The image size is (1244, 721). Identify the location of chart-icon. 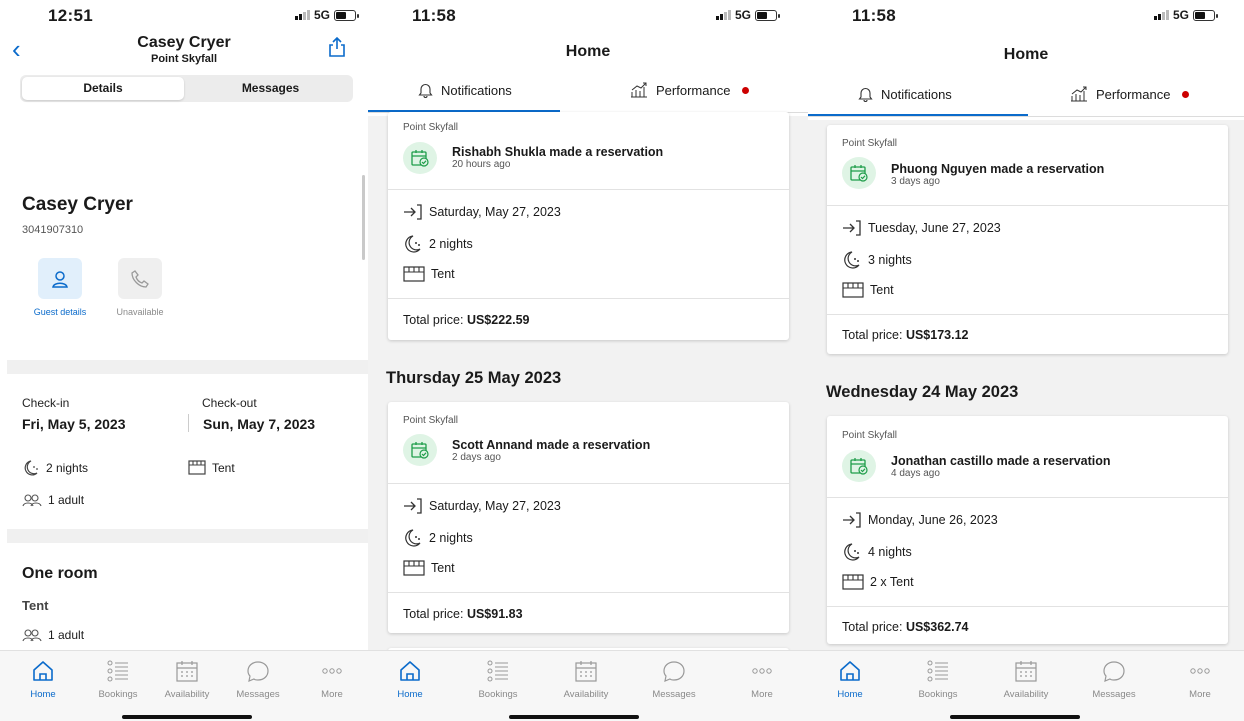
(639, 90).